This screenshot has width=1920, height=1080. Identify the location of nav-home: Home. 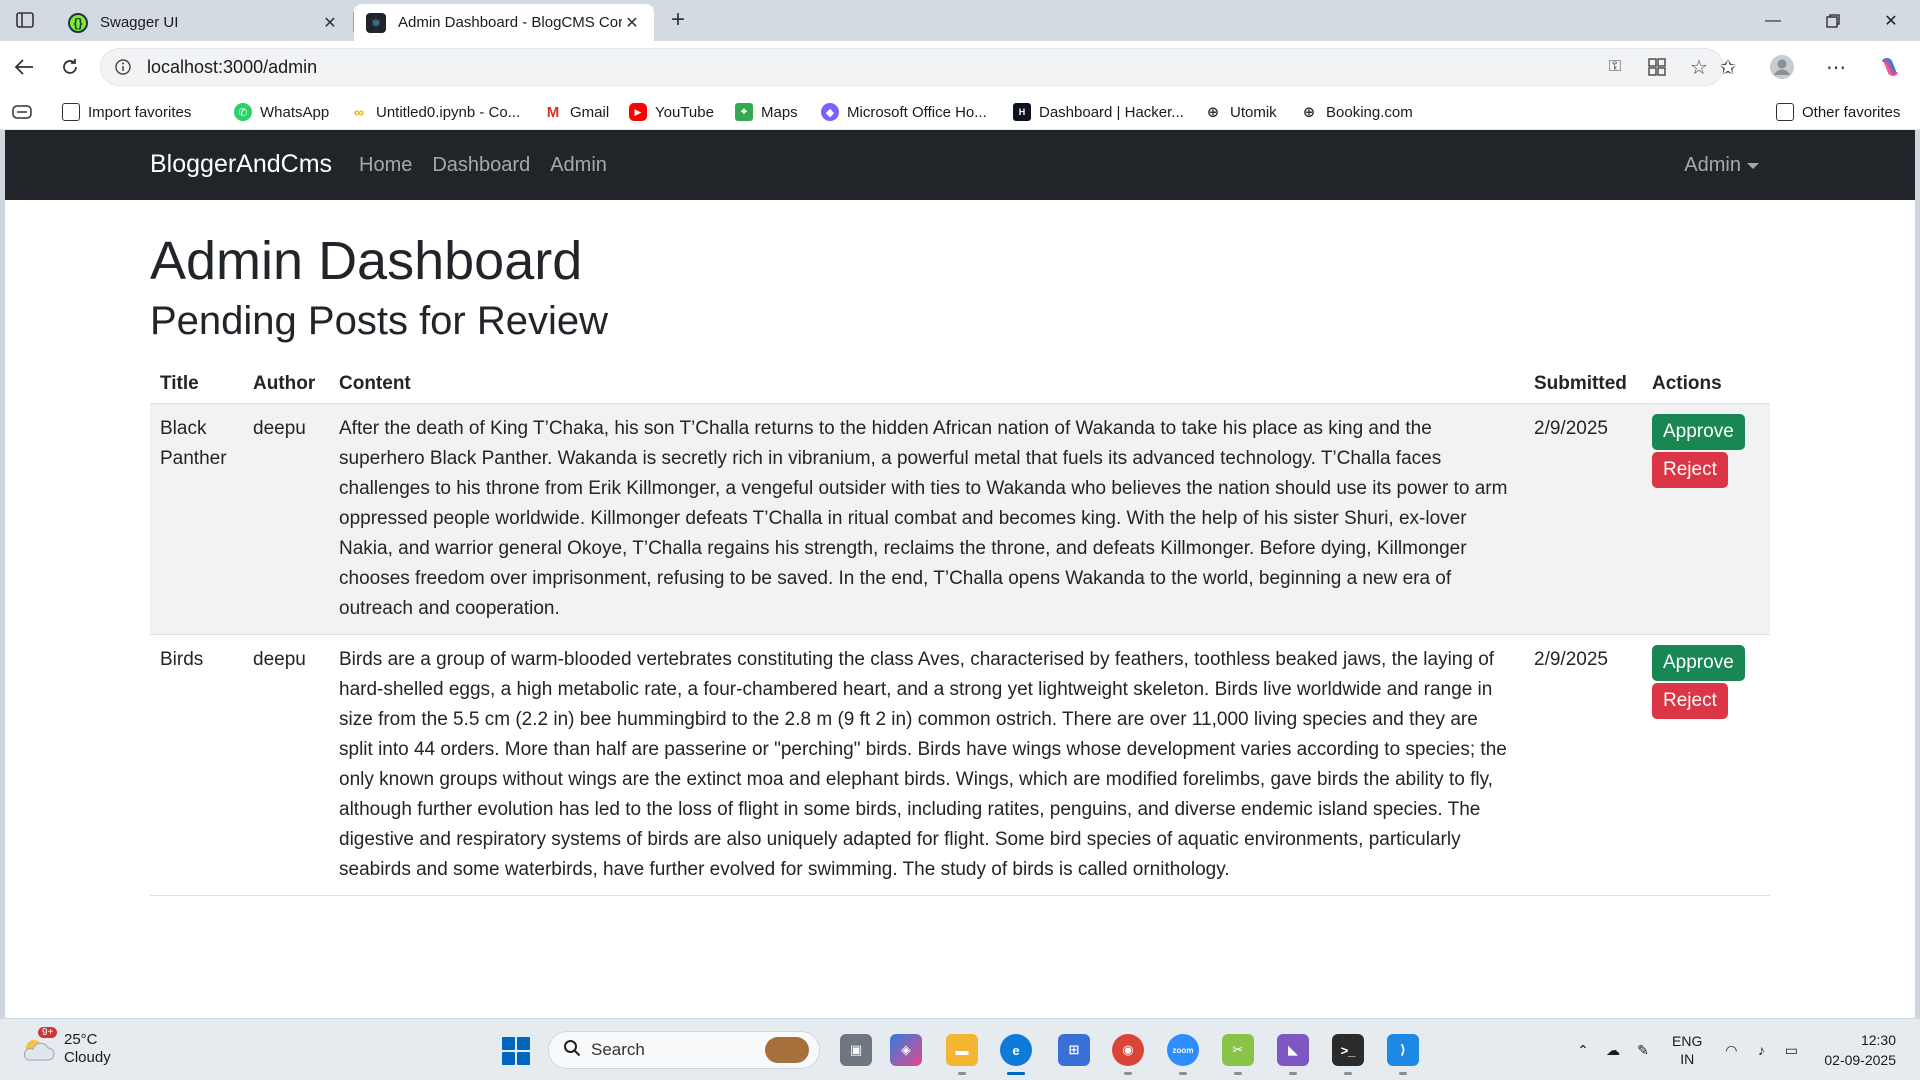
(385, 165).